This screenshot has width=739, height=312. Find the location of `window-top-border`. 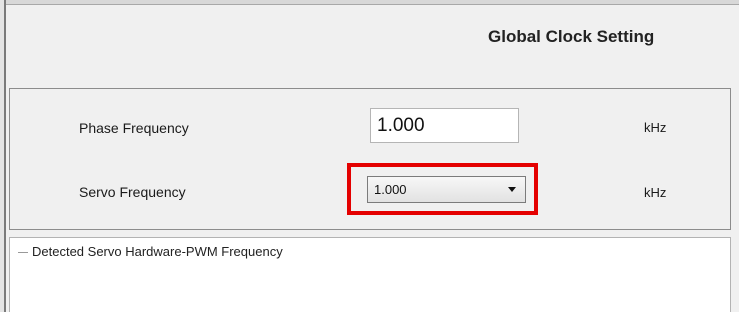

window-top-border is located at coordinates (369, 2).